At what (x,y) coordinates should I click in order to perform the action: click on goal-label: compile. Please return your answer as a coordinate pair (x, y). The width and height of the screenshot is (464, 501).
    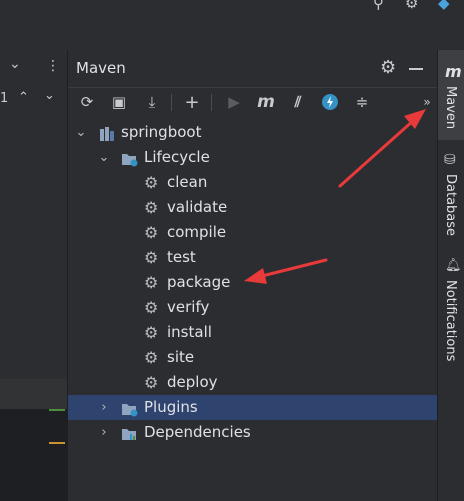
    Looking at the image, I should click on (197, 232).